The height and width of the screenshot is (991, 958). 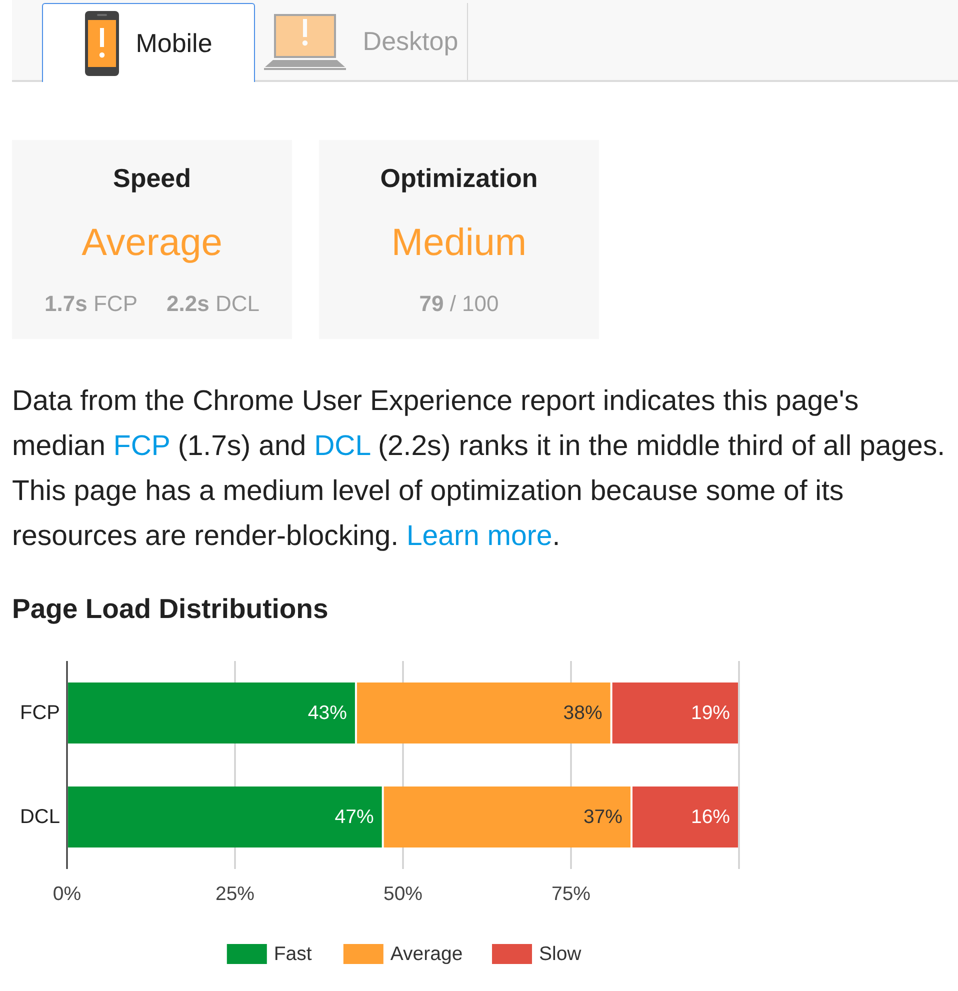 I want to click on card-title: Optimization, so click(x=459, y=178).